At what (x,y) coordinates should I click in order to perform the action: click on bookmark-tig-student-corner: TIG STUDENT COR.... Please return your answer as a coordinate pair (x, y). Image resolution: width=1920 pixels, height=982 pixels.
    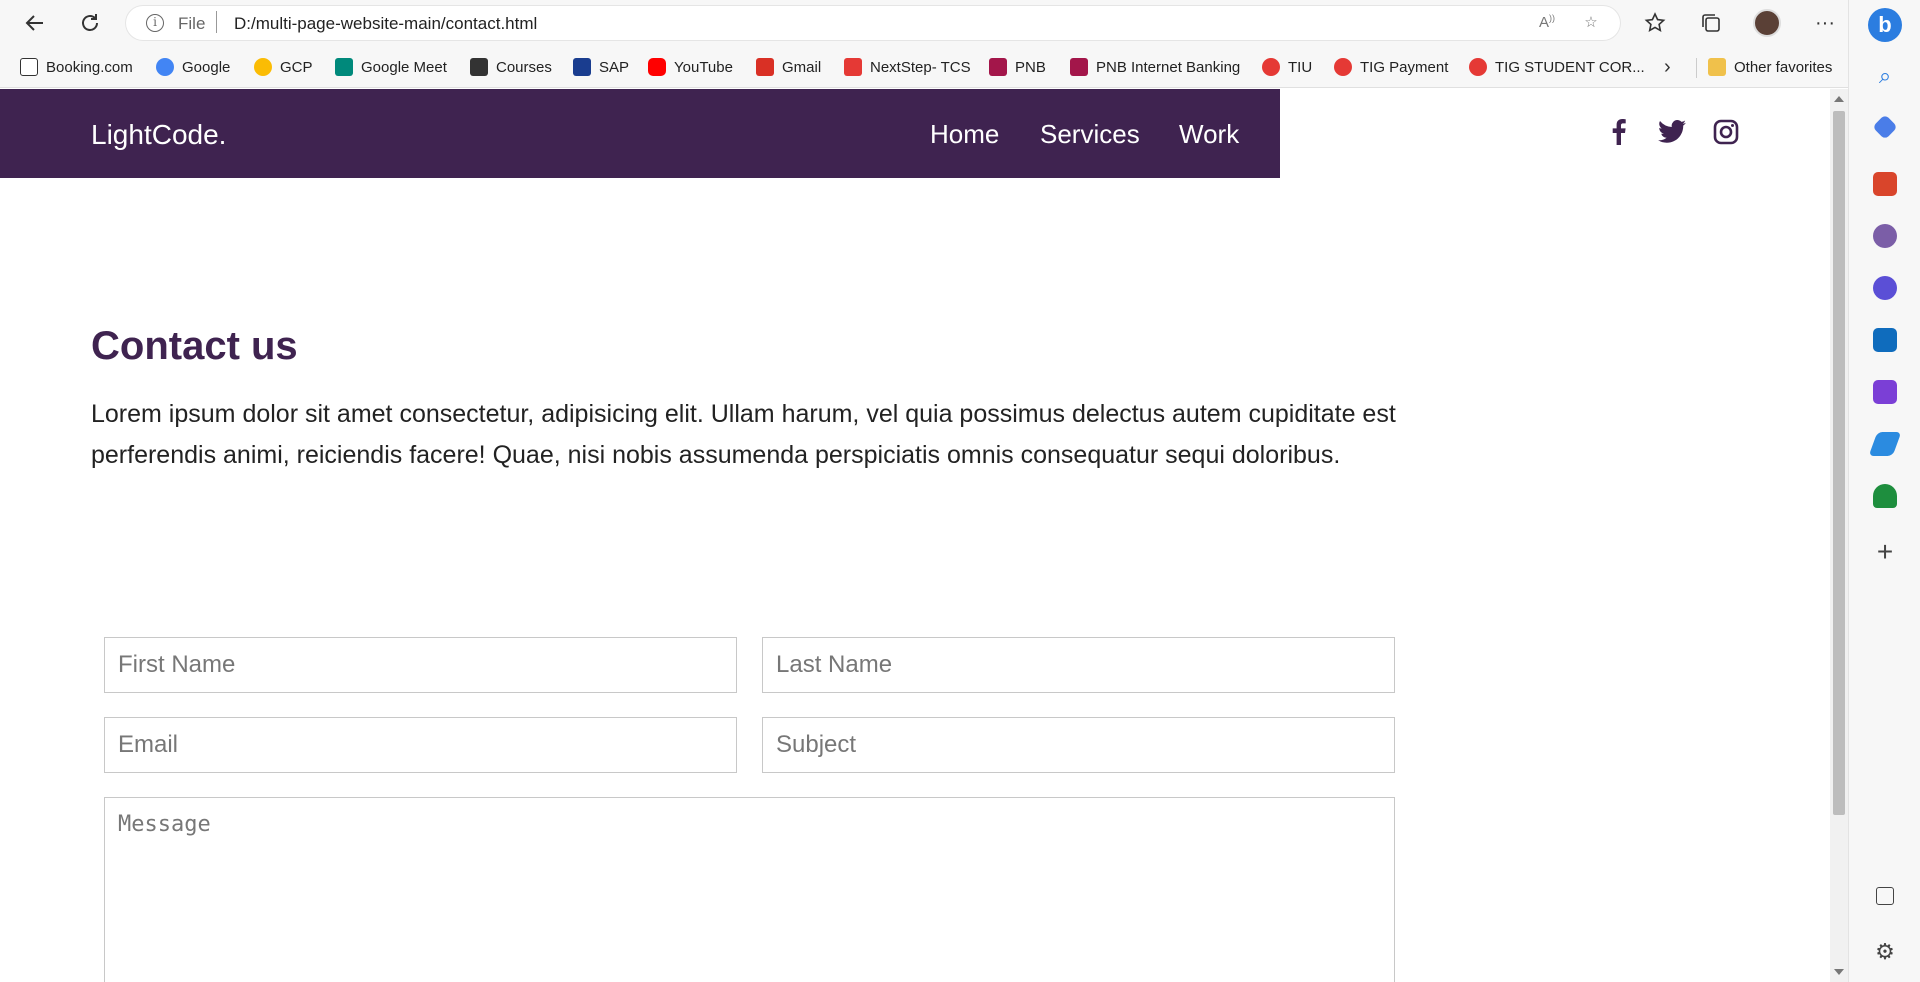
    Looking at the image, I should click on (1557, 67).